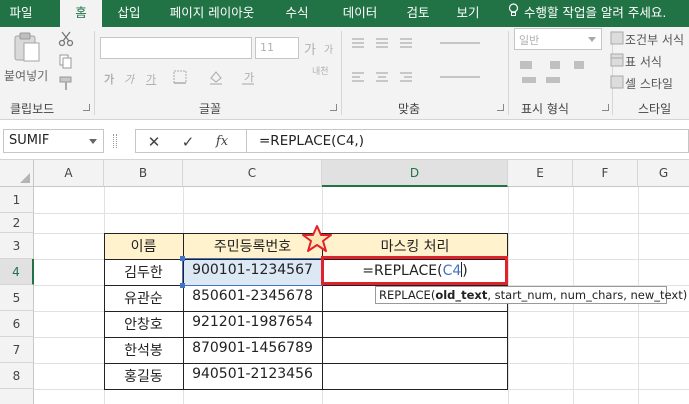 The image size is (689, 404). What do you see at coordinates (32, 109) in the screenshot?
I see `clipboard-group-label: 클립보드` at bounding box center [32, 109].